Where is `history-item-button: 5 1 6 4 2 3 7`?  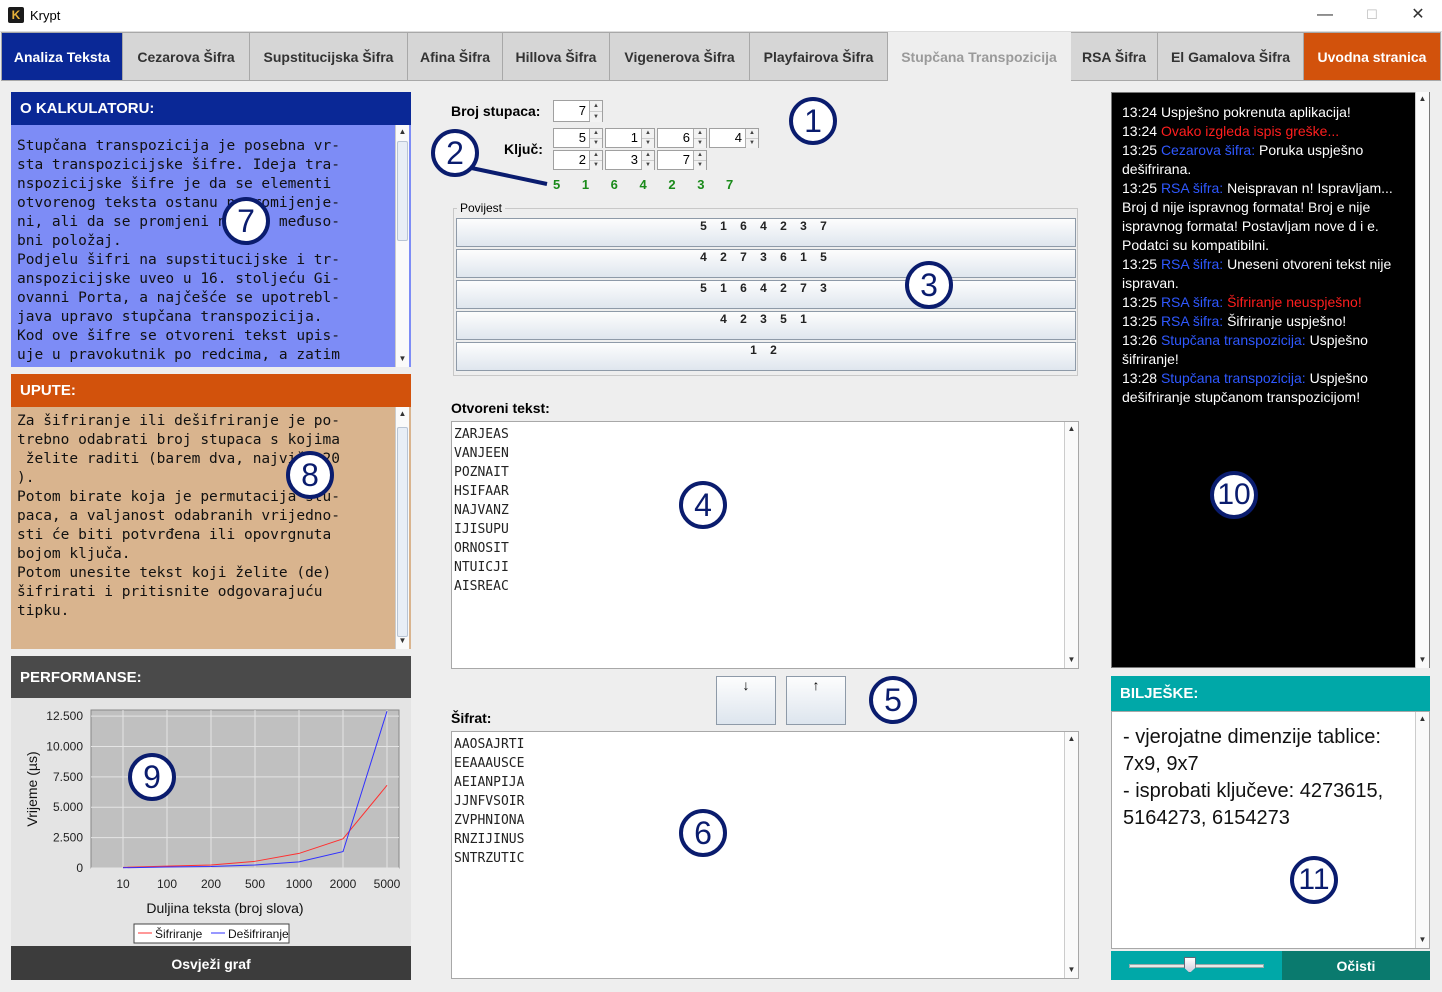
history-item-button: 5 1 6 4 2 3 7 is located at coordinates (766, 232).